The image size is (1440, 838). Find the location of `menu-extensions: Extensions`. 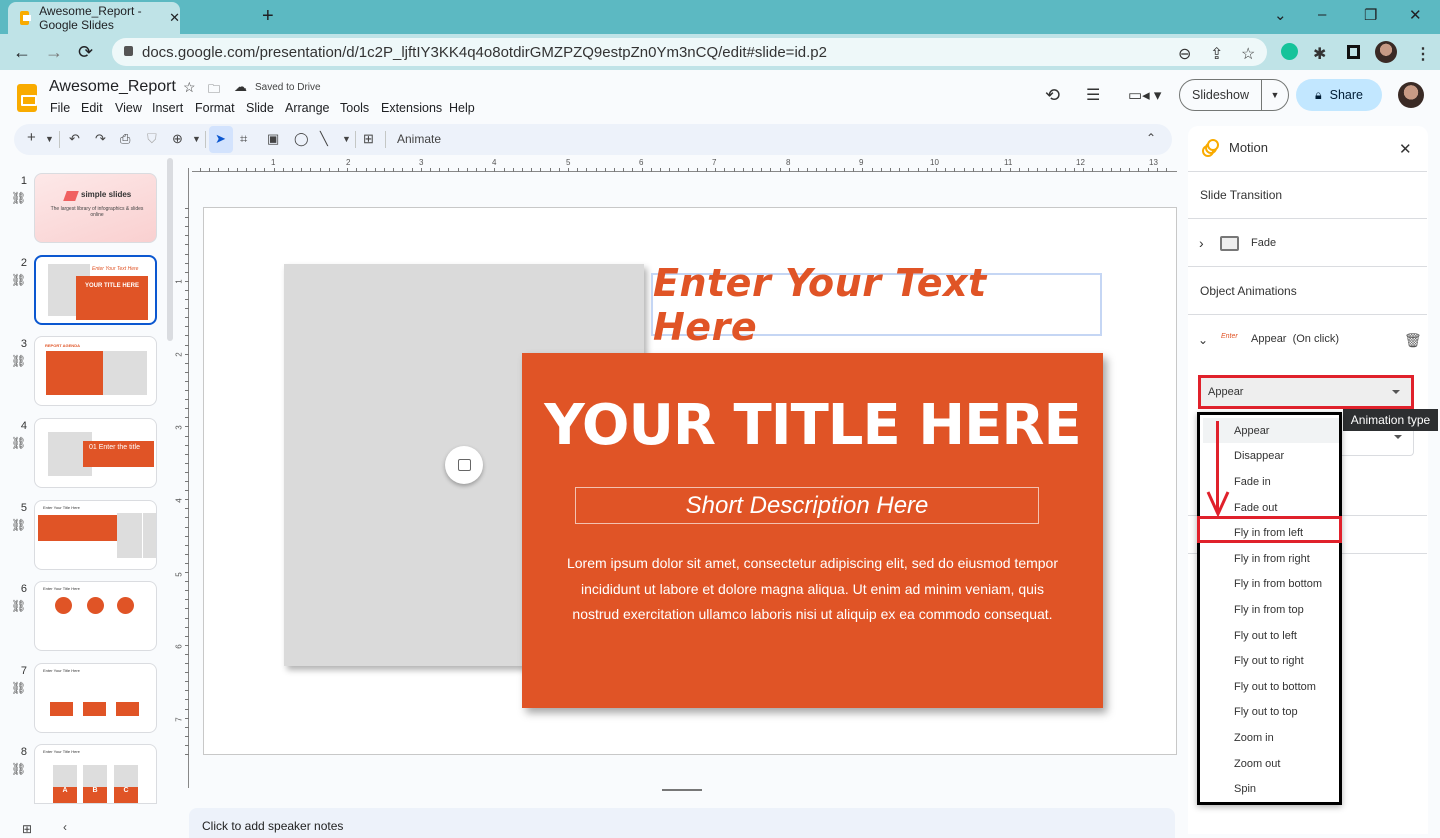

menu-extensions: Extensions is located at coordinates (411, 108).